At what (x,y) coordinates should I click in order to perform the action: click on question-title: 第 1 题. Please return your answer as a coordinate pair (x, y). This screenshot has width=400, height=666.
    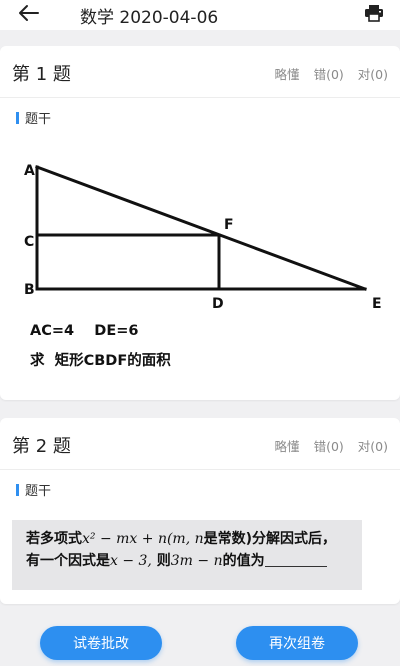
    Looking at the image, I should click on (41, 74).